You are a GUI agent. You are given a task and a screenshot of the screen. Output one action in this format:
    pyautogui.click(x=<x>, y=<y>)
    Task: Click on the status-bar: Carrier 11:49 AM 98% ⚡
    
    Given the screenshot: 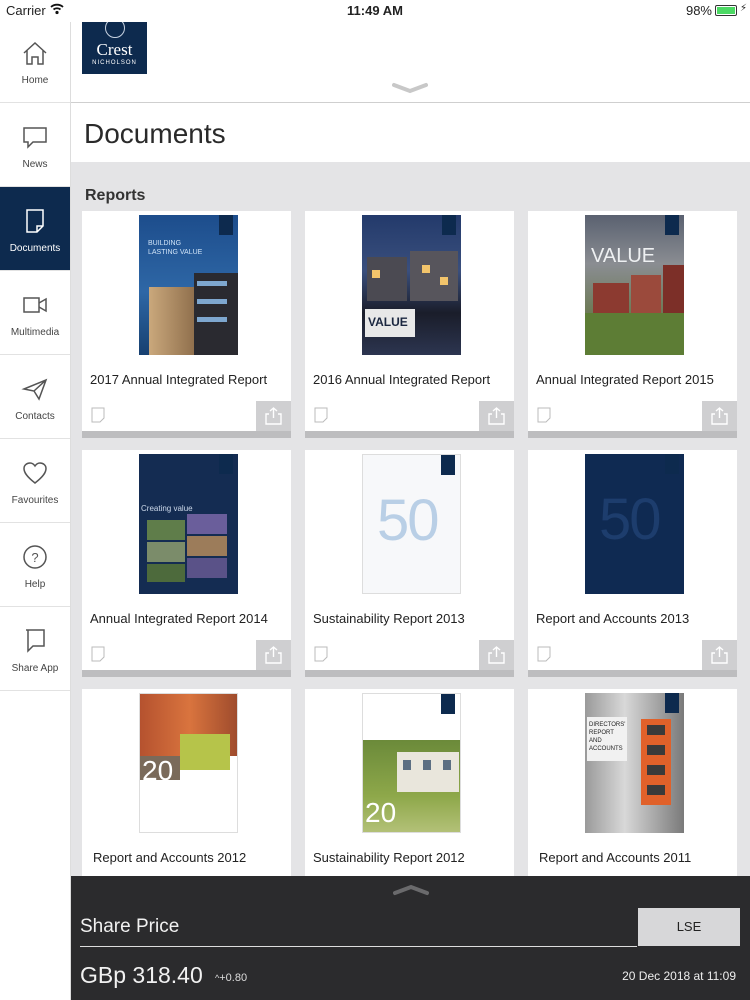 What is the action you would take?
    pyautogui.click(x=375, y=11)
    